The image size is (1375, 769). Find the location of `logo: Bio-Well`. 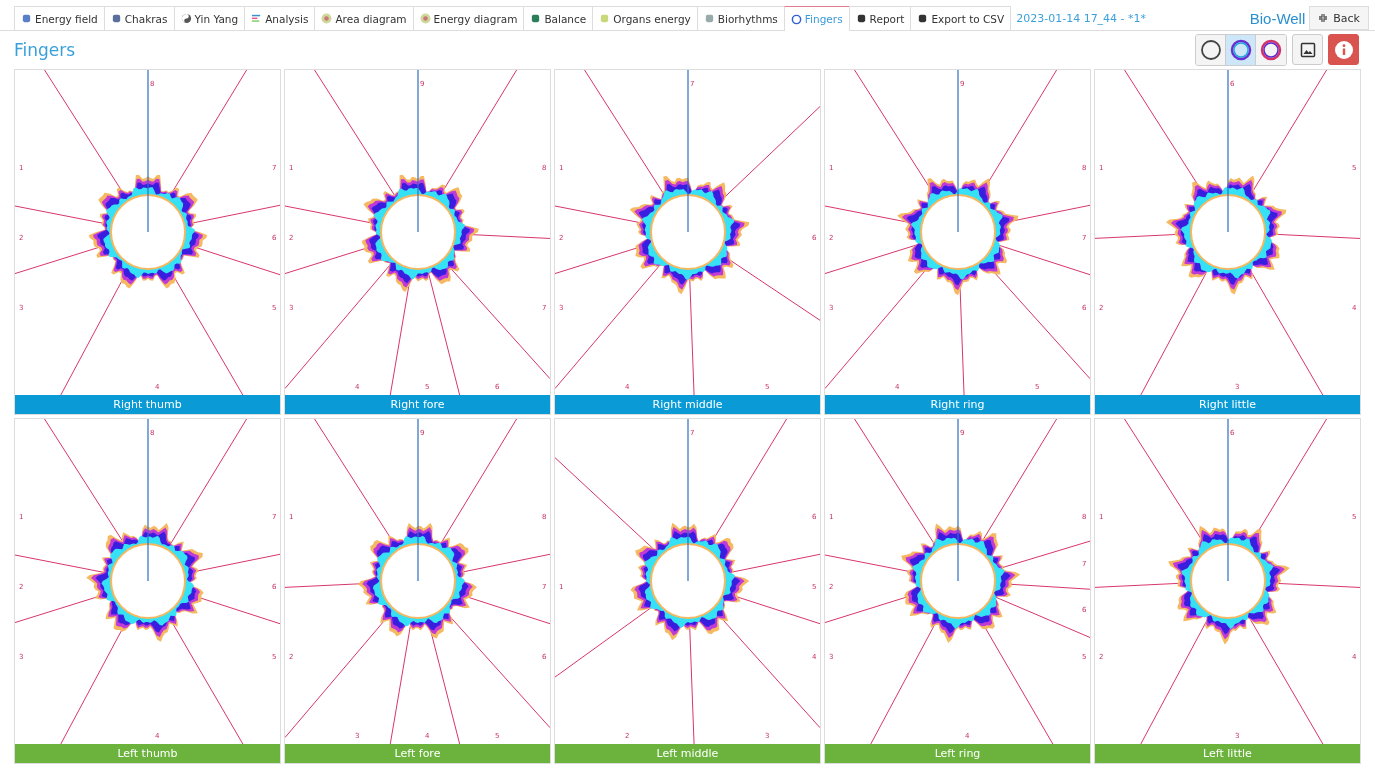

logo: Bio-Well is located at coordinates (1277, 18).